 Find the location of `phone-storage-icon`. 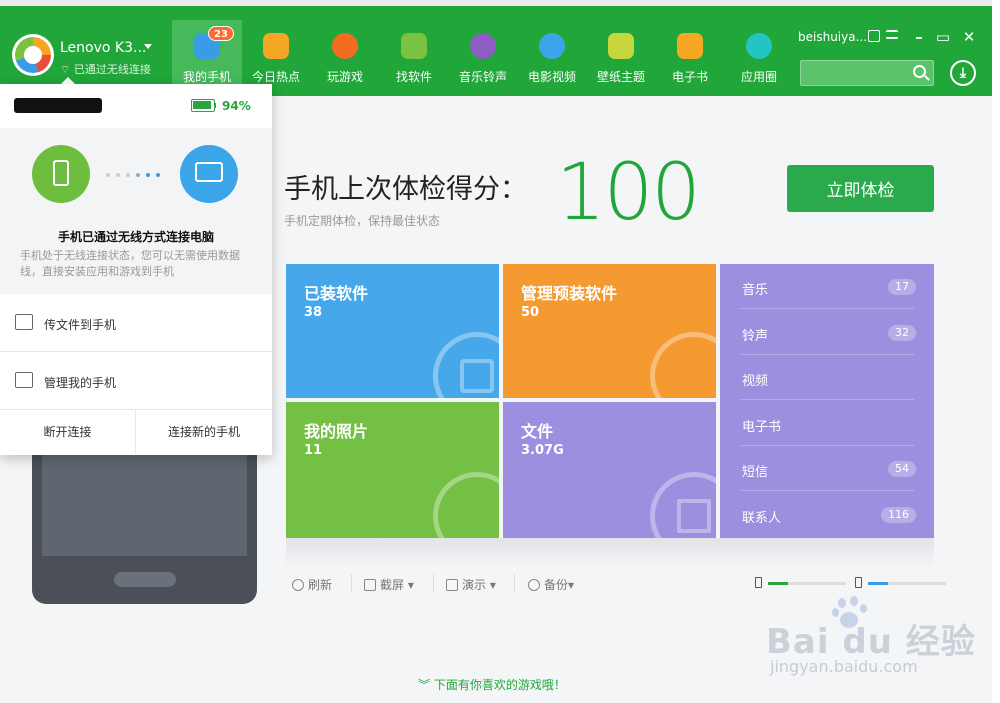

phone-storage-icon is located at coordinates (758, 582).